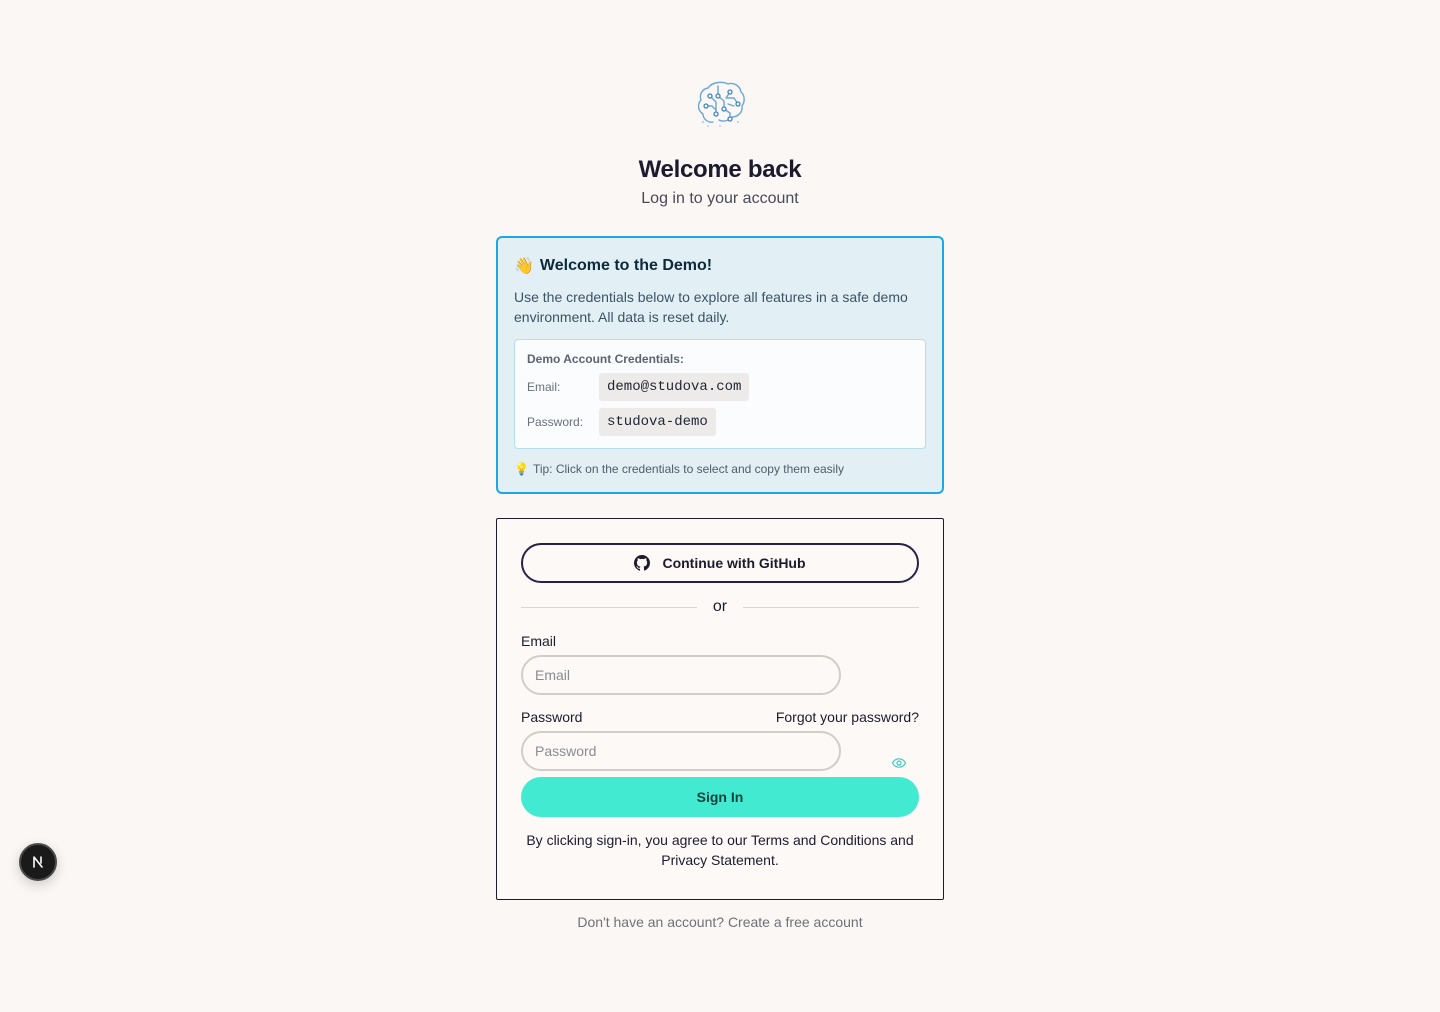 This screenshot has height=1012, width=1440. I want to click on divider-text: or, so click(720, 606).